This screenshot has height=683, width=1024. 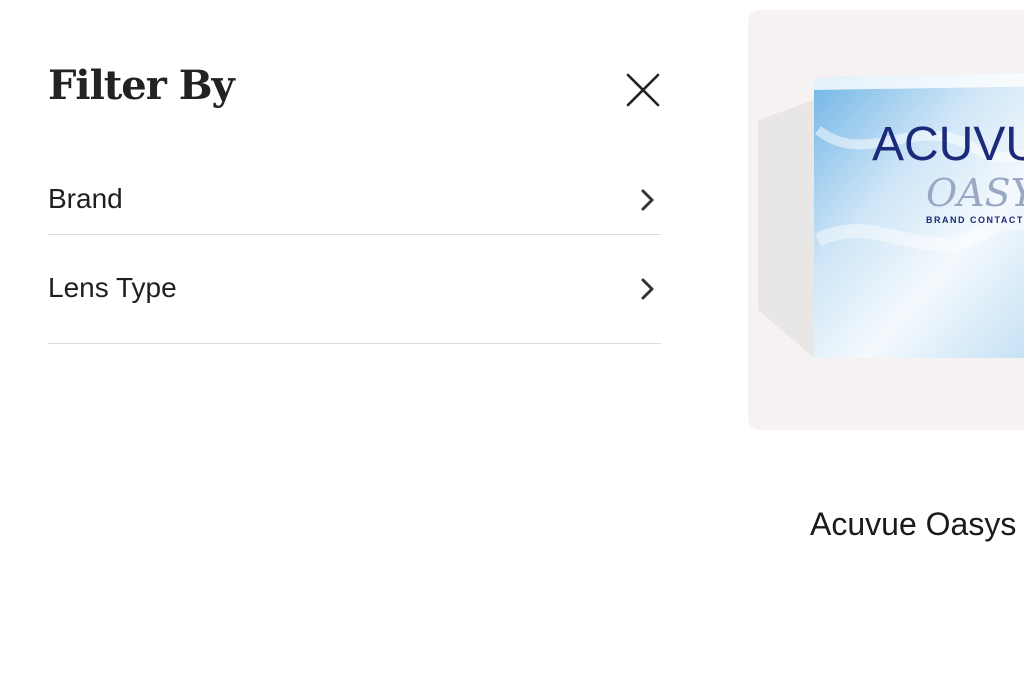 What do you see at coordinates (975, 193) in the screenshot?
I see `box-sub-text: OASYS` at bounding box center [975, 193].